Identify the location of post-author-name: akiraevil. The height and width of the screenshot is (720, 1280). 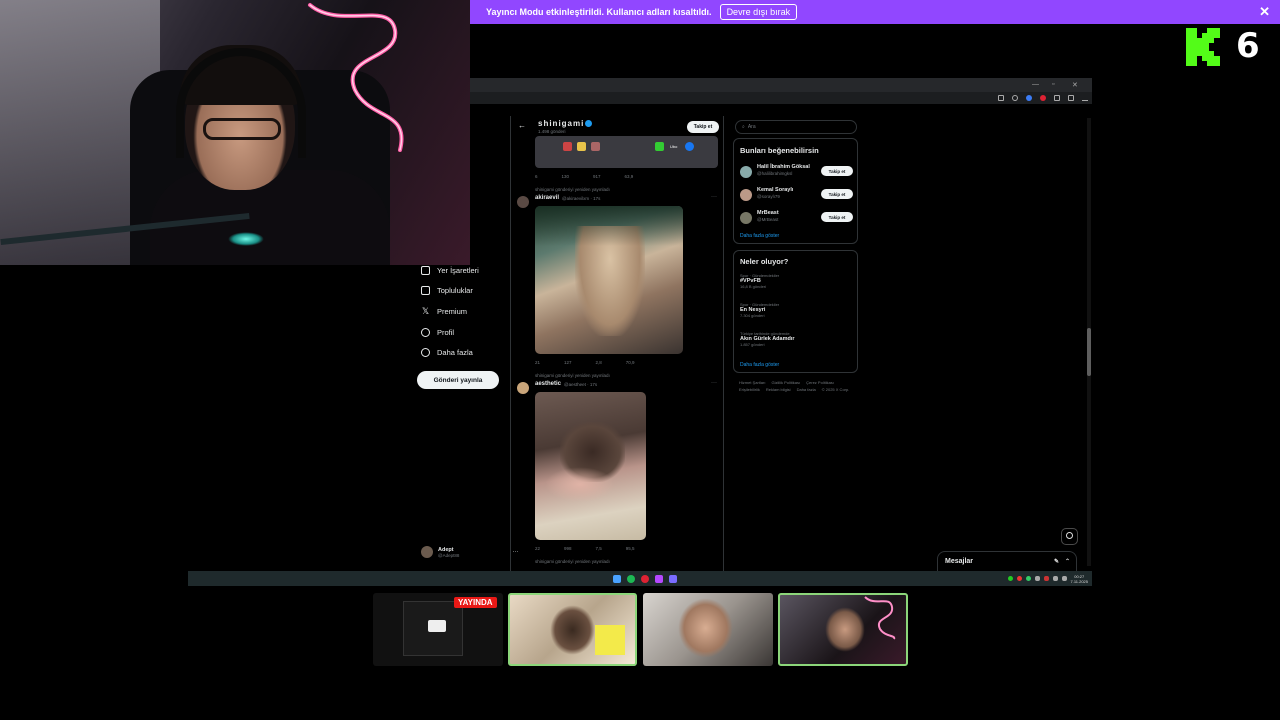
(547, 198).